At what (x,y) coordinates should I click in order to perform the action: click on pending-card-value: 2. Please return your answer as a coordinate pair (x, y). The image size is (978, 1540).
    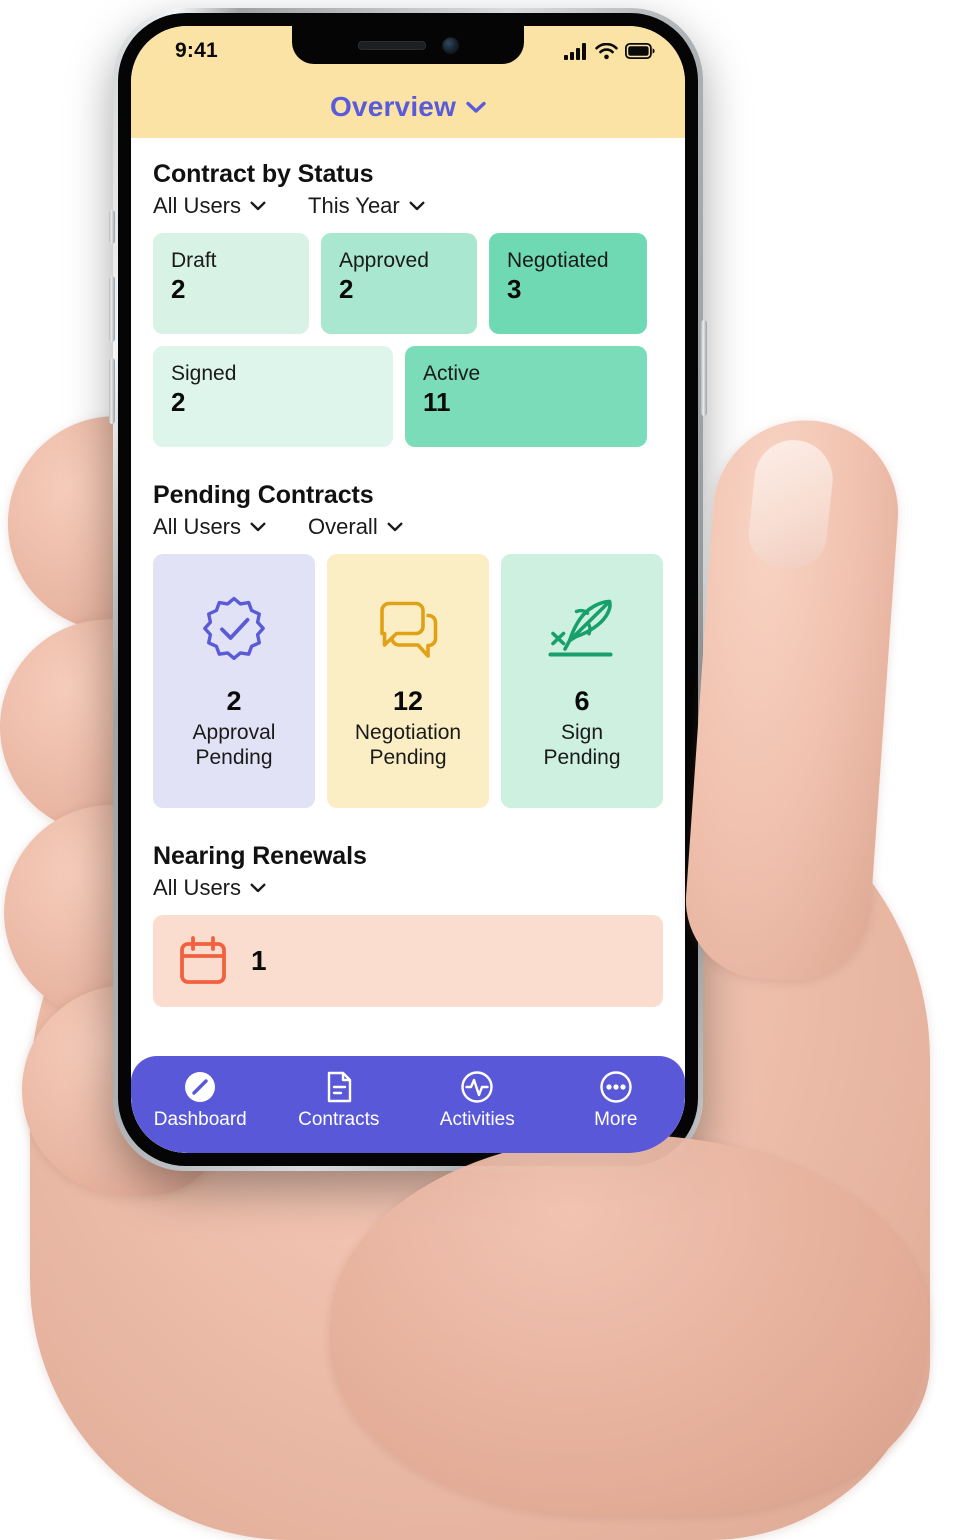
    Looking at the image, I should click on (234, 701).